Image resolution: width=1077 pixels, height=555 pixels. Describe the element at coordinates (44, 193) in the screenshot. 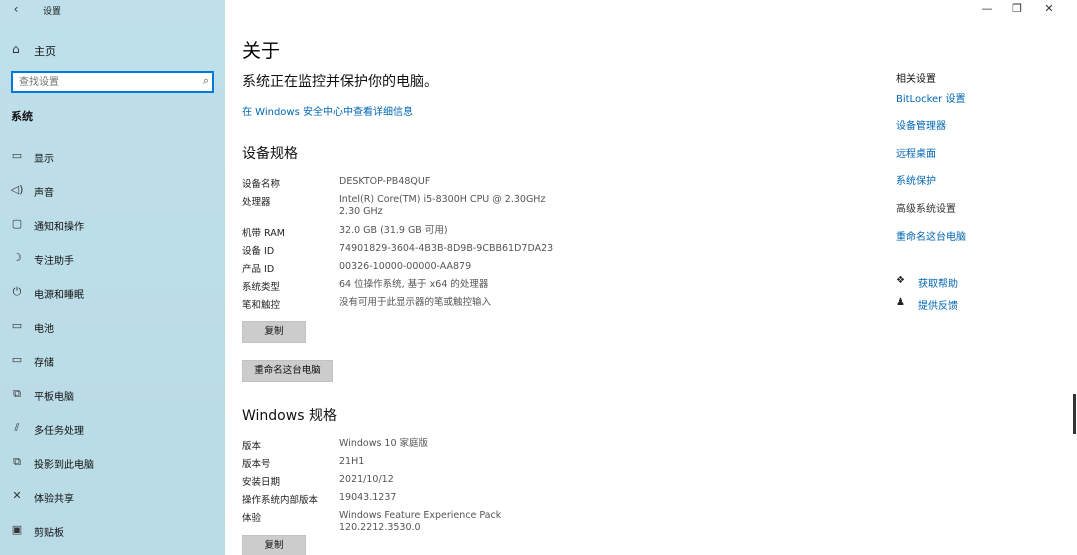

I see `sidebar-item-label: 声音` at that location.